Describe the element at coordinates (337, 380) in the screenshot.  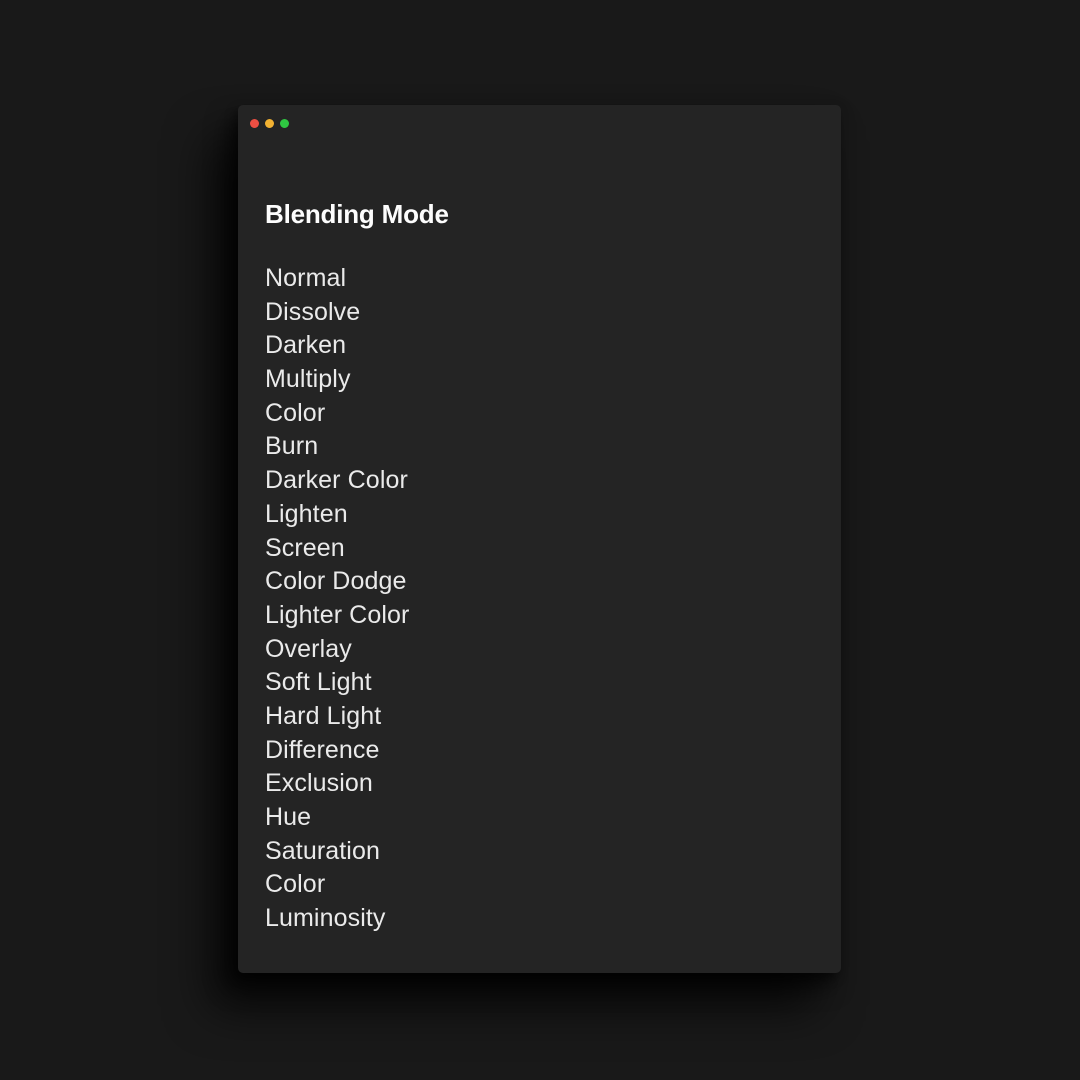
I see `list-item: Multiply` at that location.